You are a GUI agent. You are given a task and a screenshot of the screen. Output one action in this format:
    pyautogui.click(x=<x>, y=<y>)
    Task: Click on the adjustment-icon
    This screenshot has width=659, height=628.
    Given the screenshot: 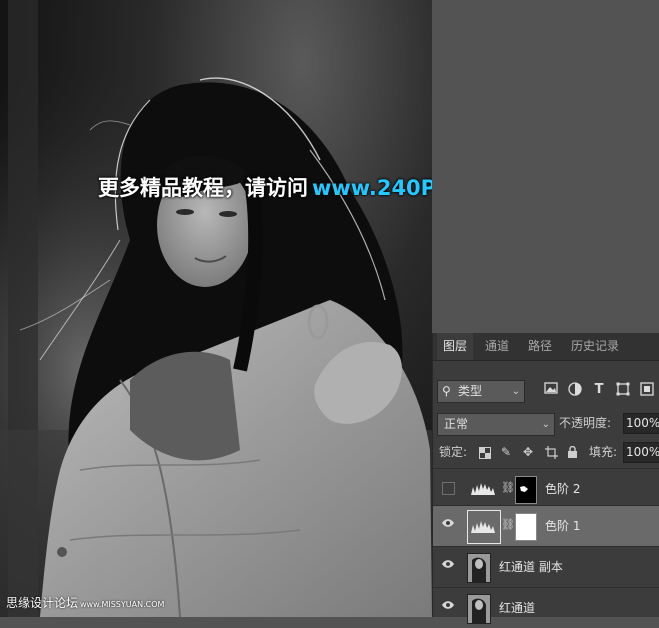 What is the action you would take?
    pyautogui.click(x=575, y=390)
    